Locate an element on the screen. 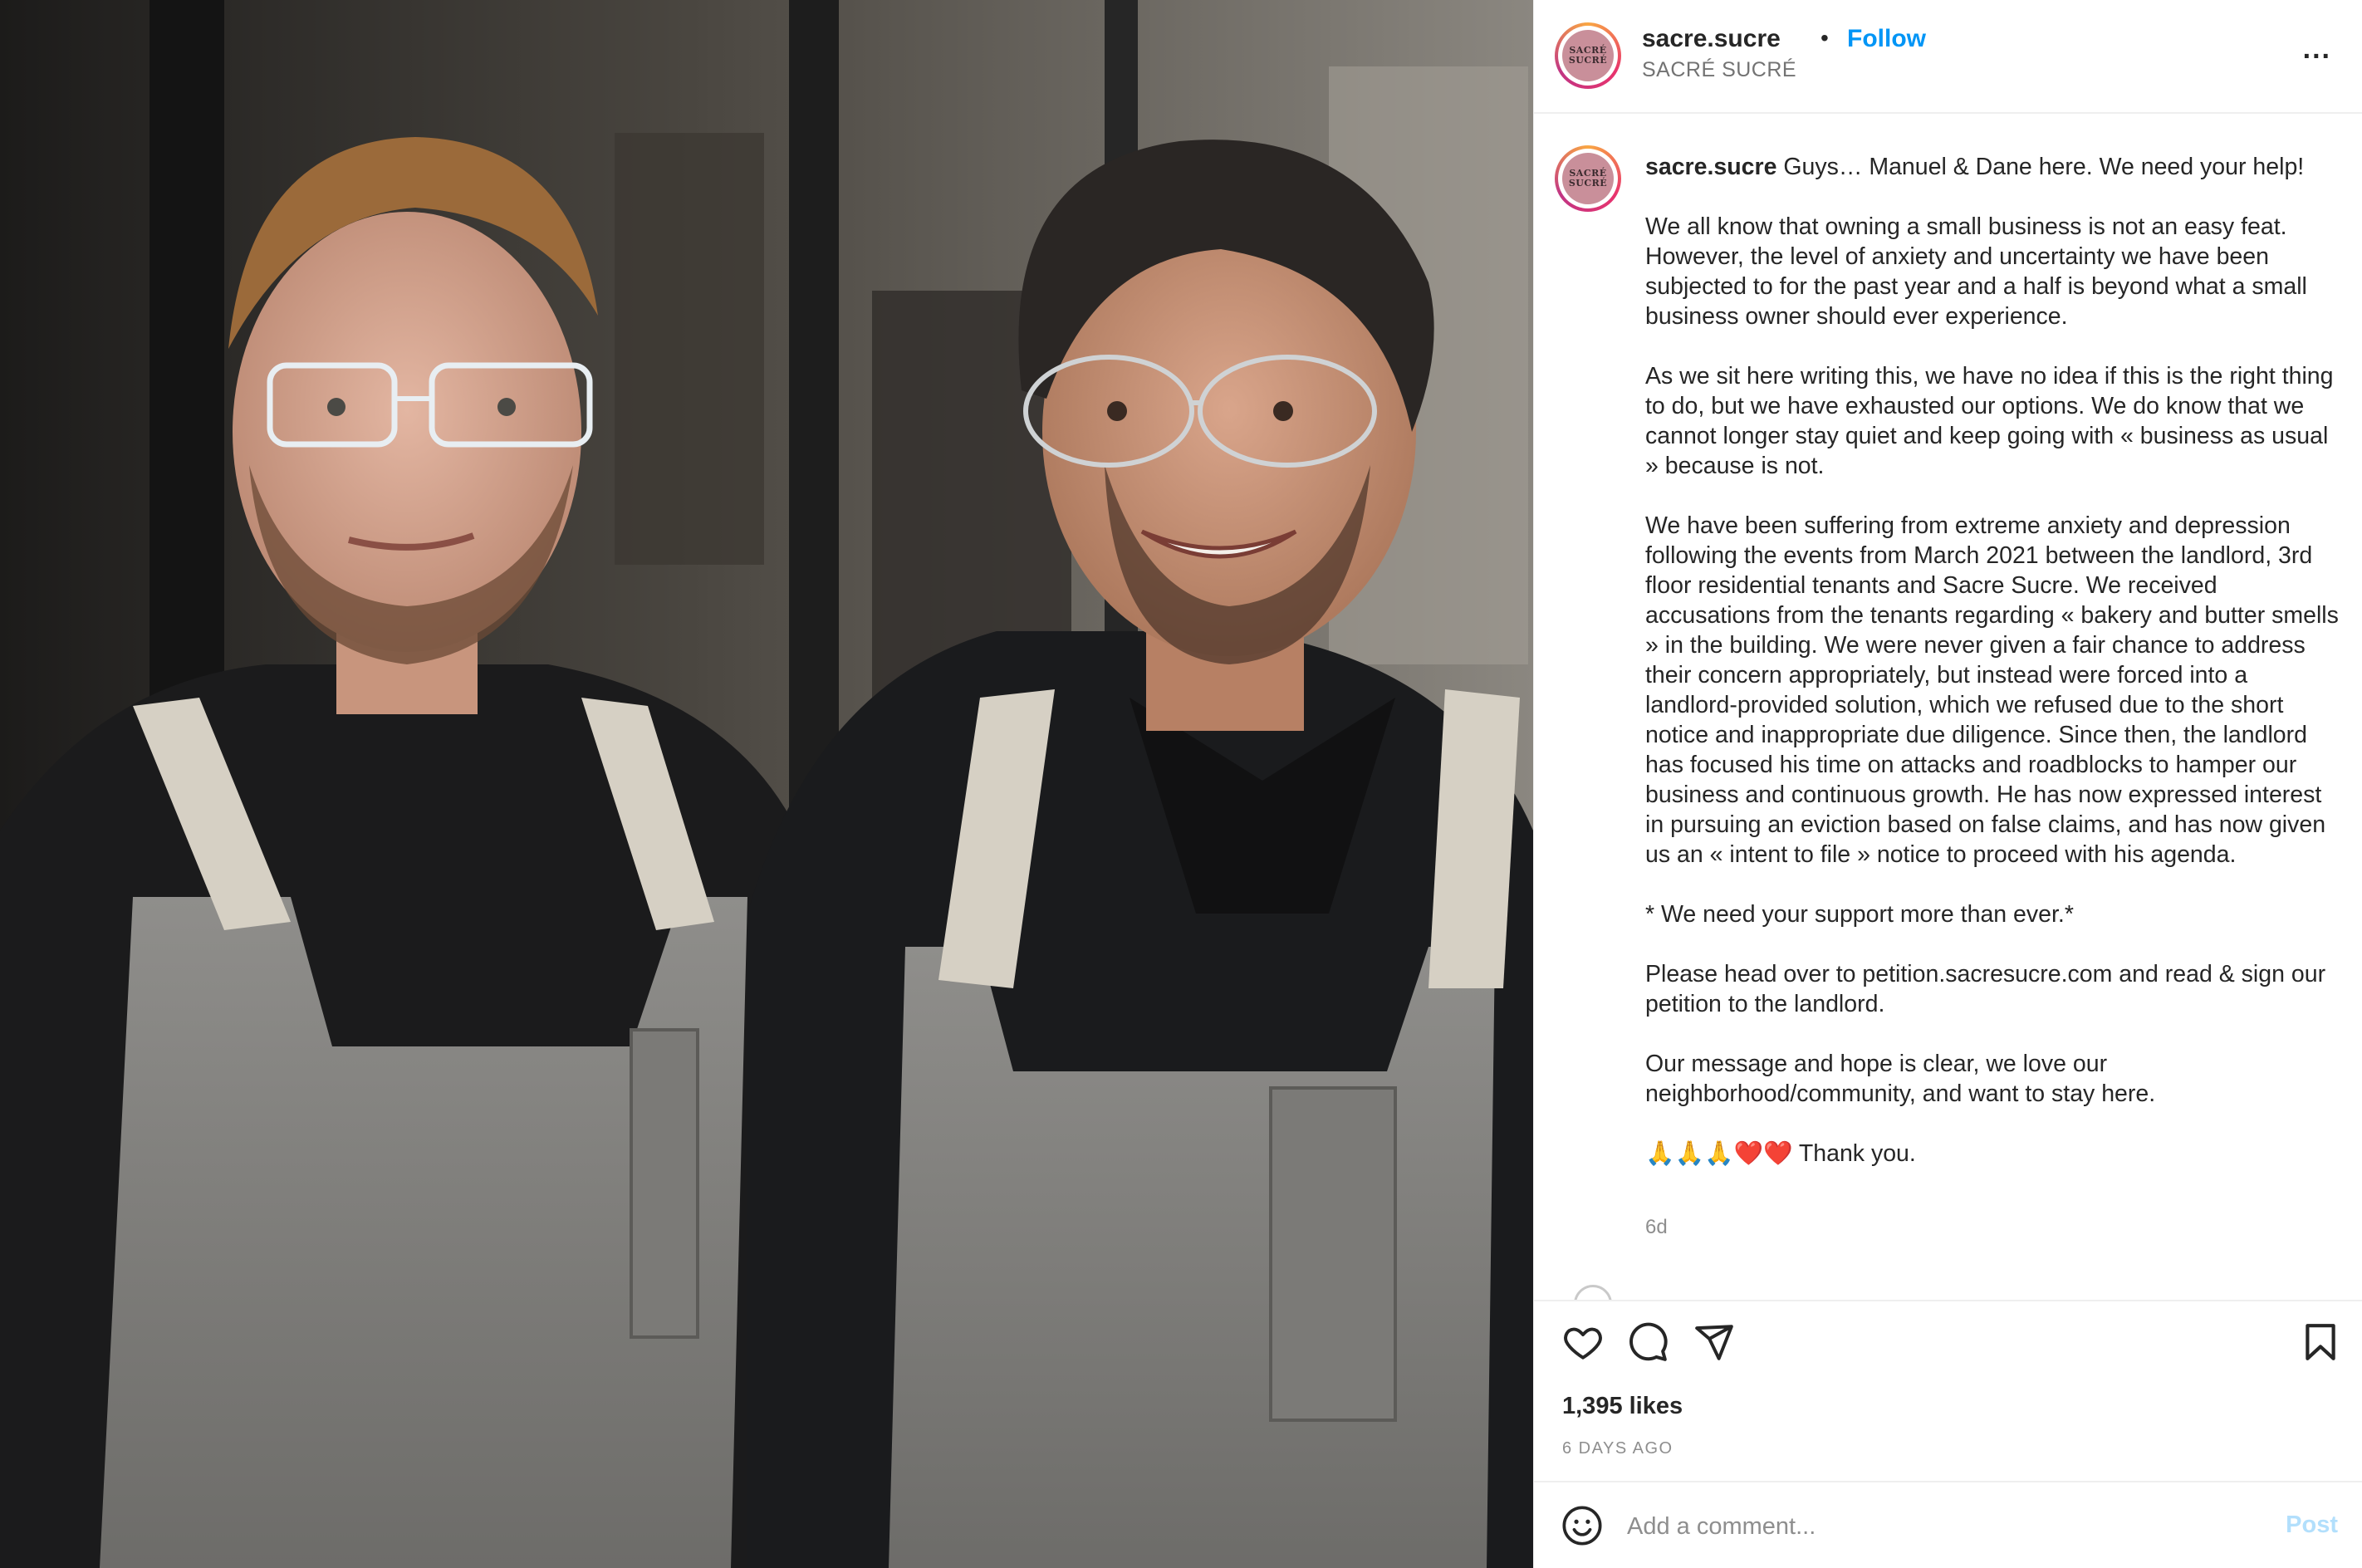 The width and height of the screenshot is (2362, 1568). caption-timestamp: 6d is located at coordinates (1657, 1227).